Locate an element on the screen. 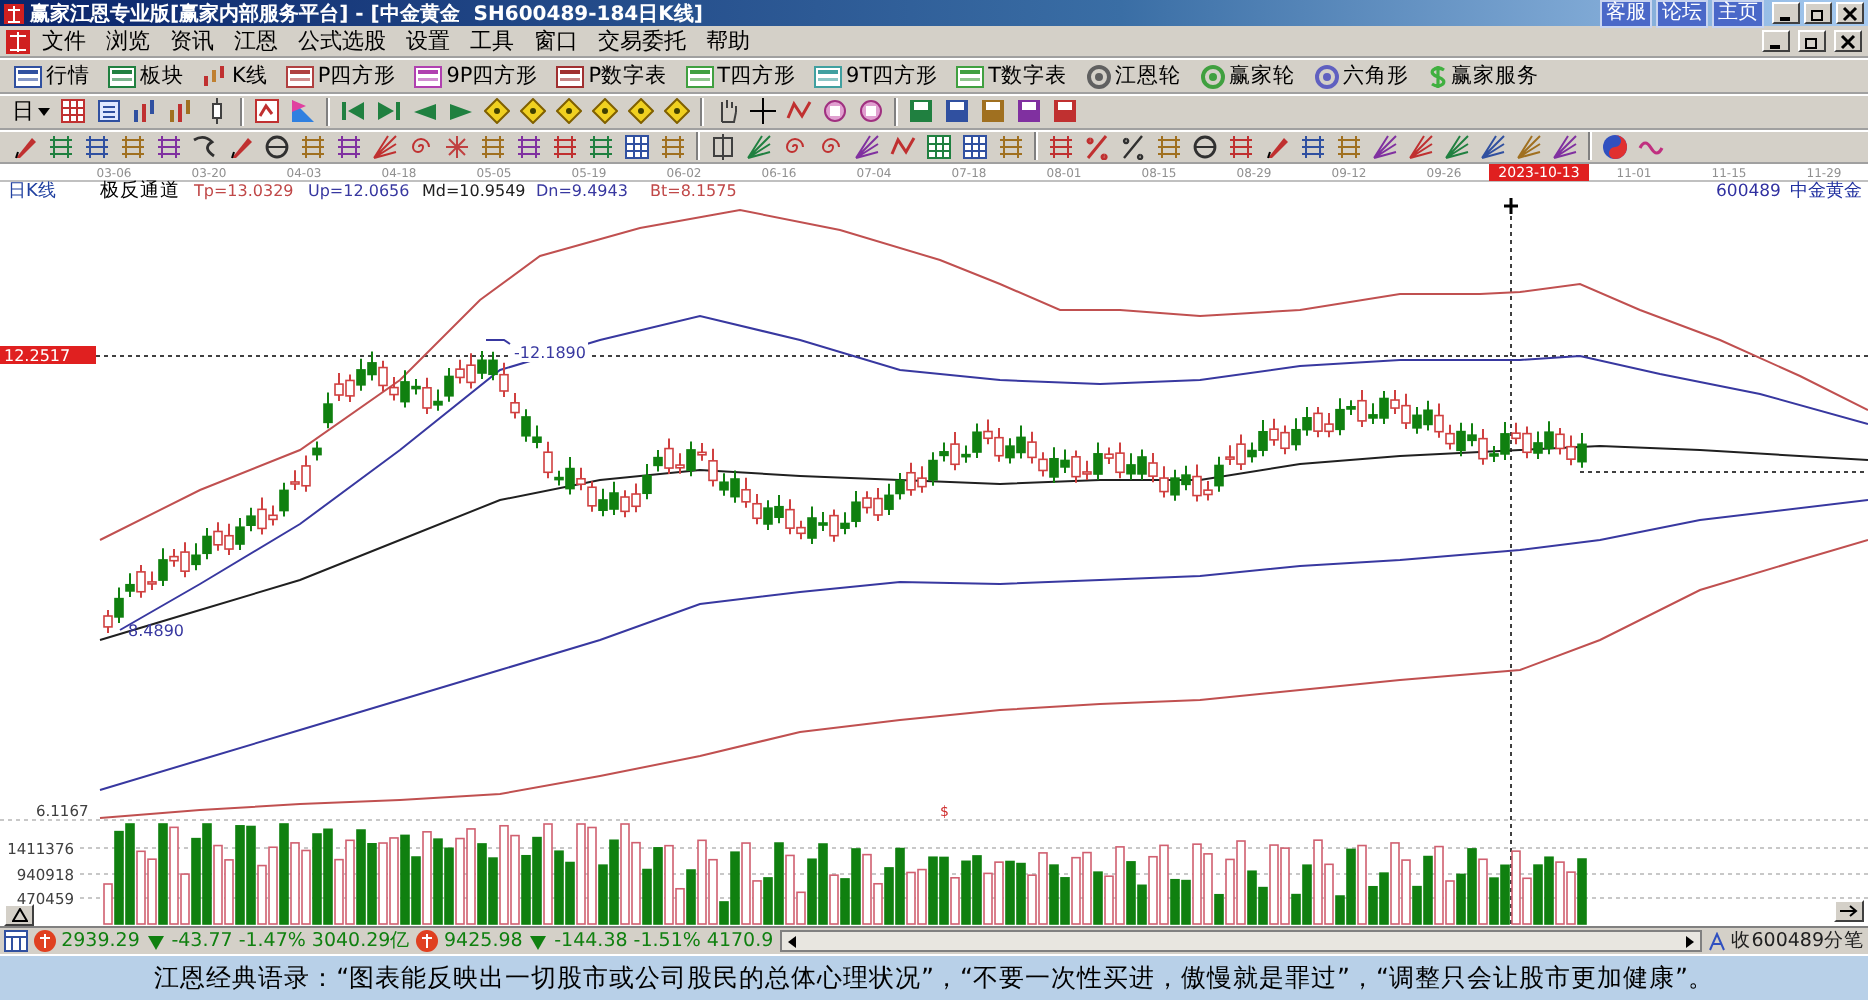 The image size is (1868, 1000). chart-period-label: 日K线 is located at coordinates (32, 191).